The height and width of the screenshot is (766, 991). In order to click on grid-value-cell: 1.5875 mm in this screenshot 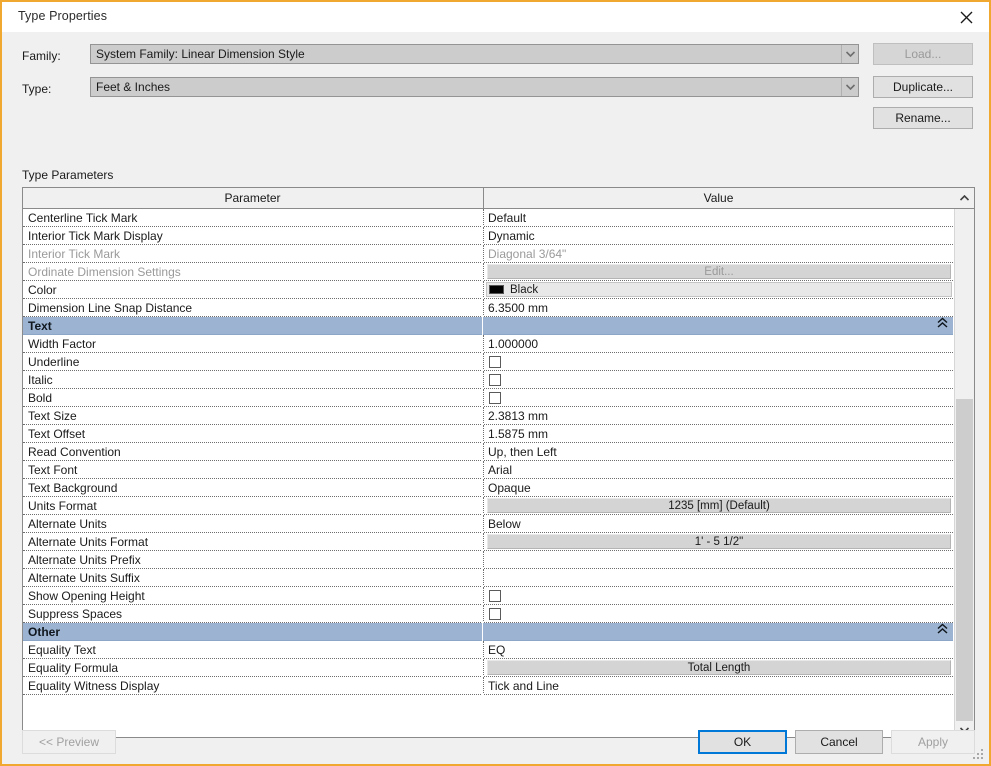, I will do `click(718, 433)`.